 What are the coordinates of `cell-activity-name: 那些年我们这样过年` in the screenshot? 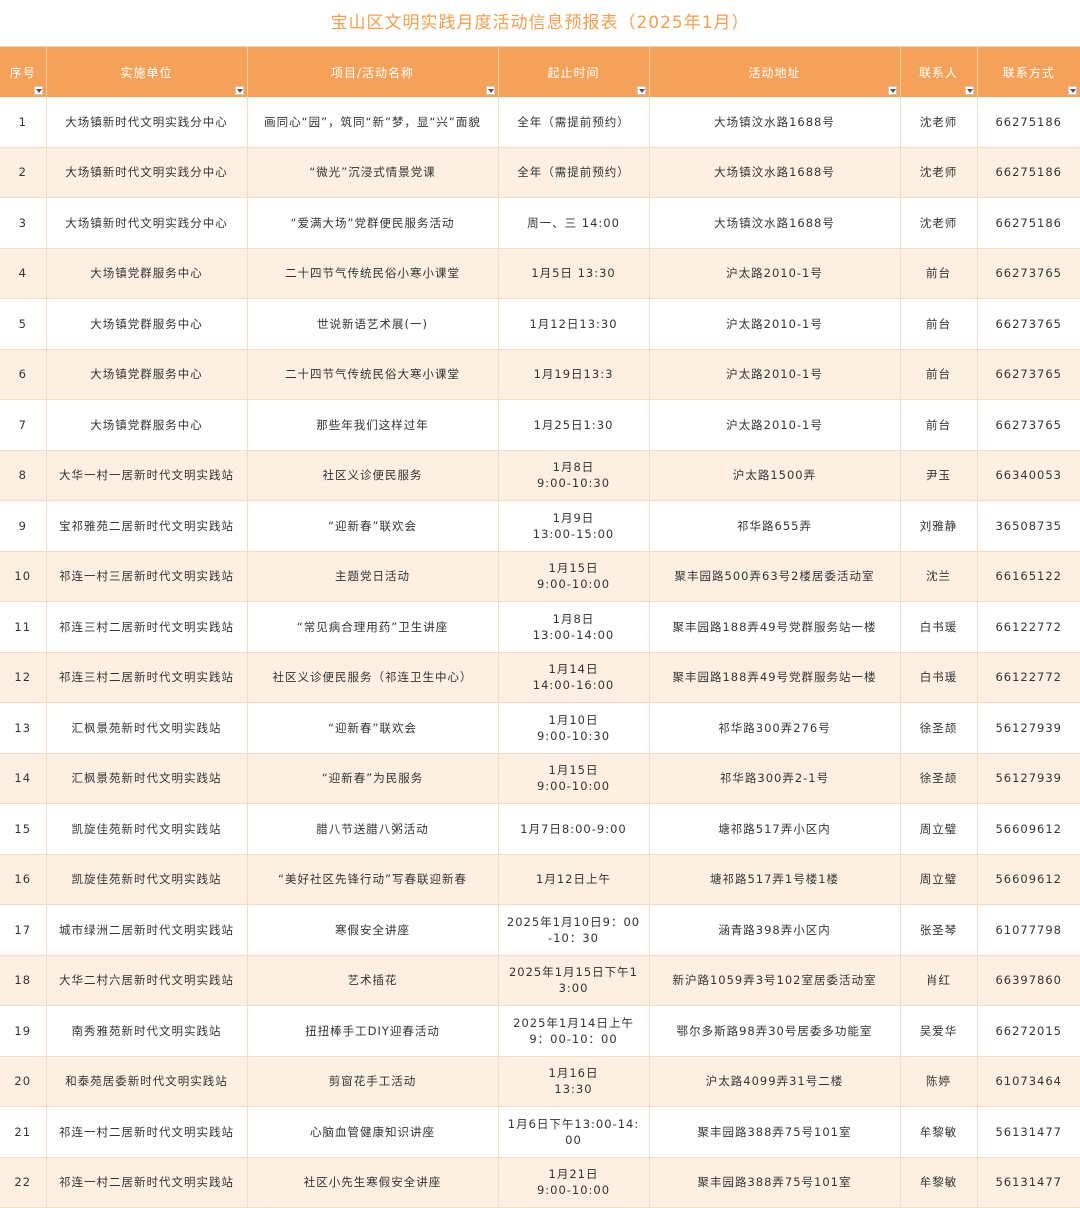 It's located at (373, 425).